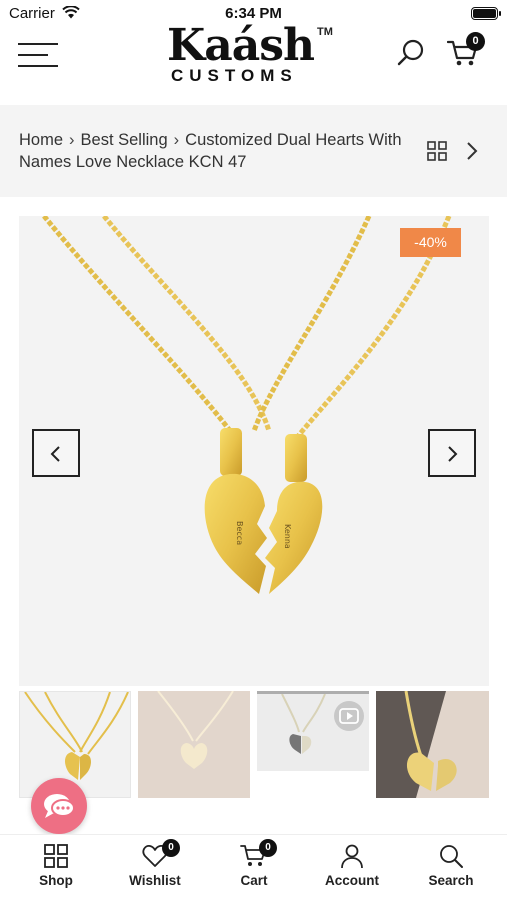 The width and height of the screenshot is (507, 900). I want to click on chevron-left-icon, so click(55, 454).